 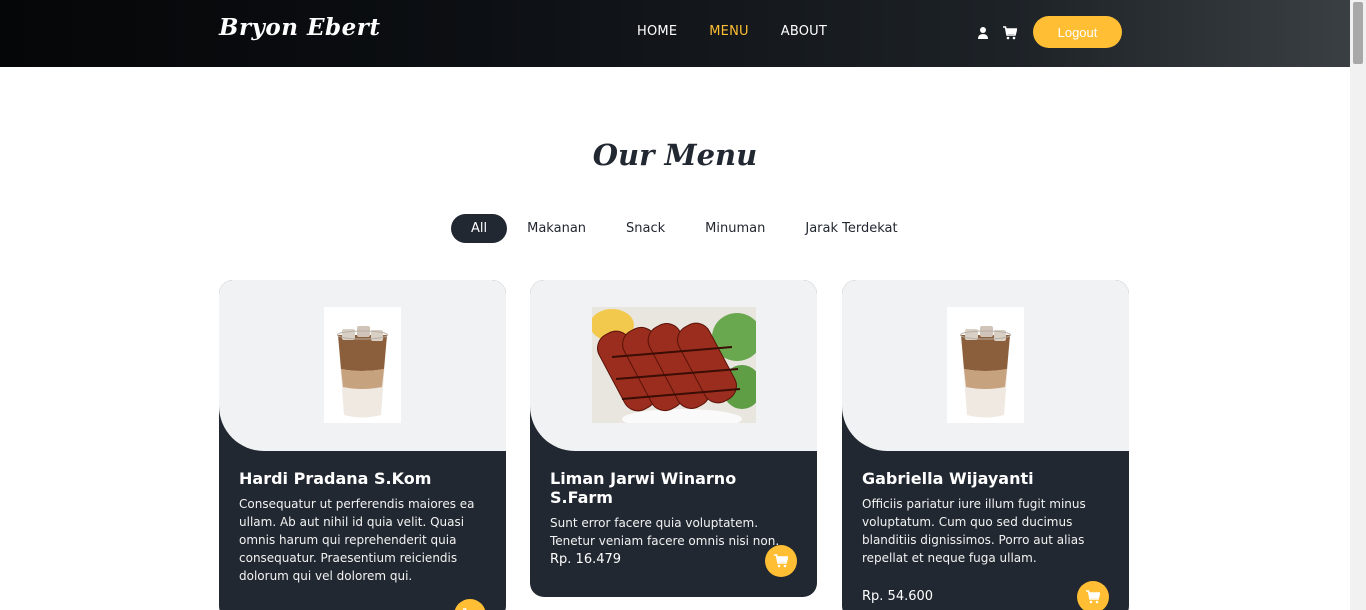 What do you see at coordinates (1077, 32) in the screenshot?
I see `logout-button: Logout` at bounding box center [1077, 32].